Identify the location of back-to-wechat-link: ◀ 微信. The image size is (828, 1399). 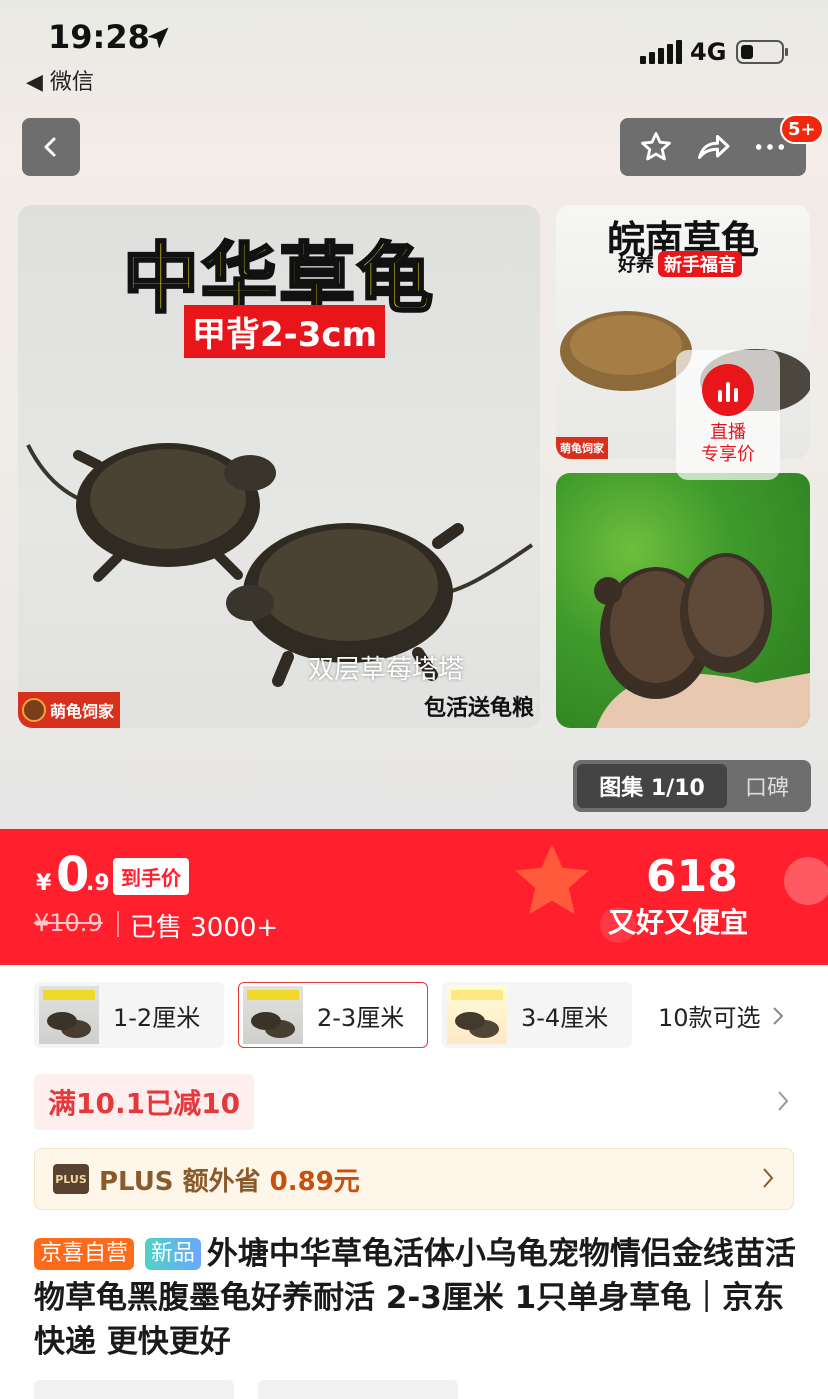
(60, 80).